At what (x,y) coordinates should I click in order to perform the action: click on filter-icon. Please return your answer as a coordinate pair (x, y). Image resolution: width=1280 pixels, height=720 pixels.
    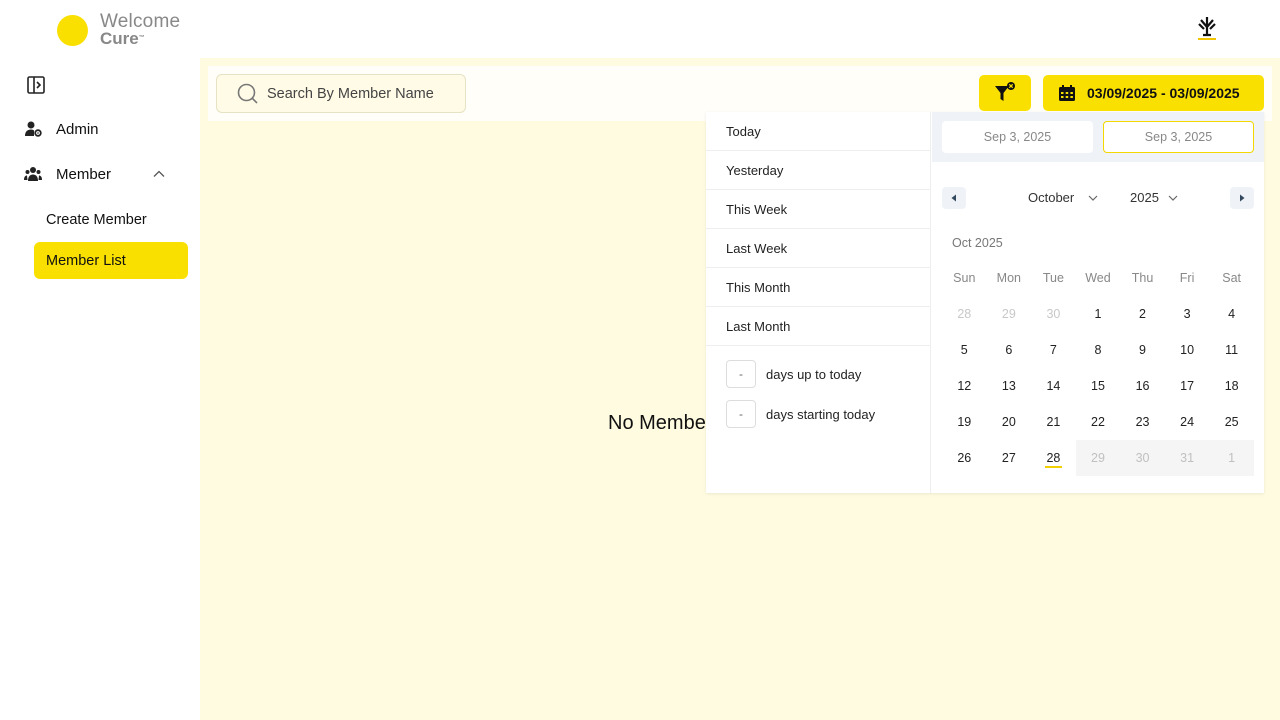
    Looking at the image, I should click on (1005, 91).